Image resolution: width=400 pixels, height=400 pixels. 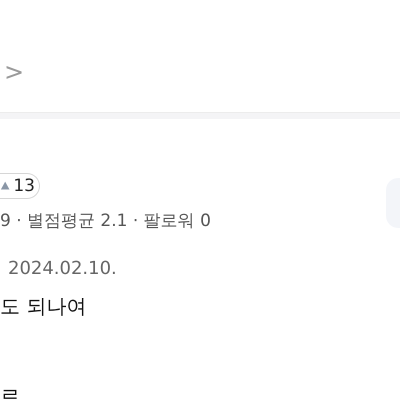 I want to click on review-text: 도 되나여, so click(x=44, y=306).